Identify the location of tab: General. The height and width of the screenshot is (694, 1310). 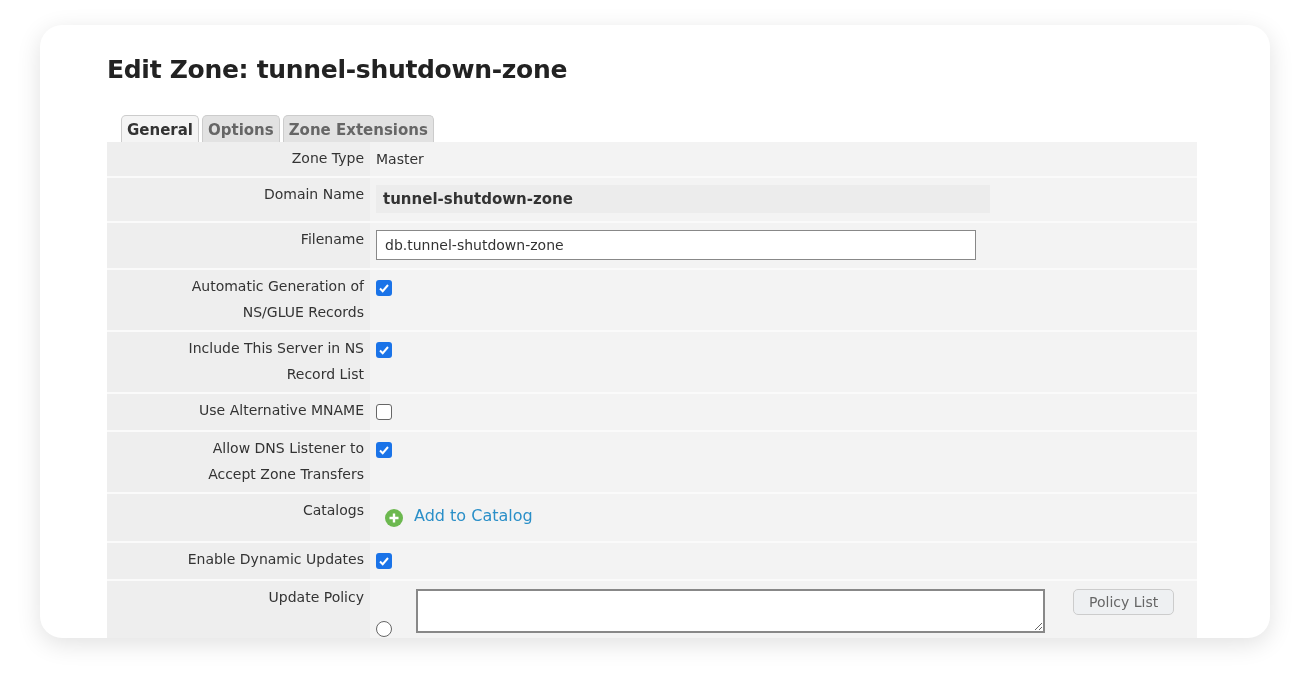
(160, 128).